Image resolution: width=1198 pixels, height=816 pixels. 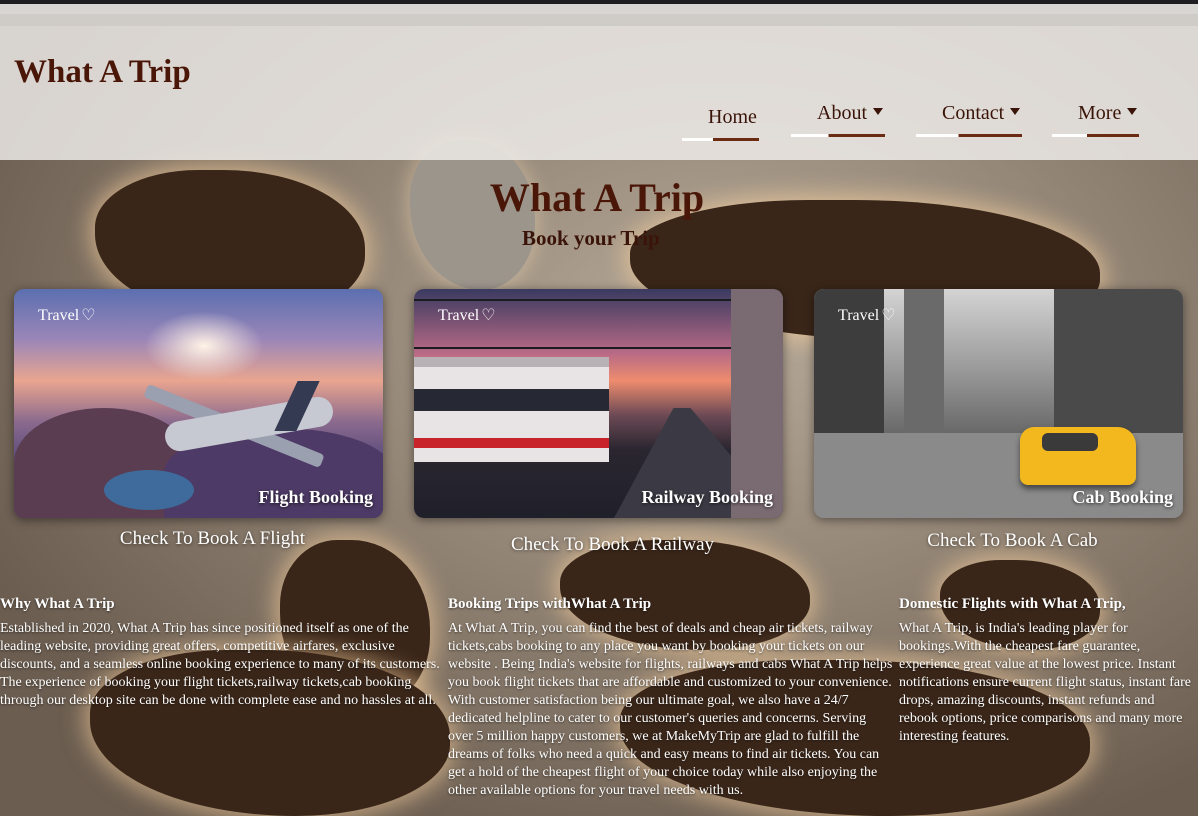 I want to click on railway-booking-link: Check To Book A Railway, so click(x=612, y=545).